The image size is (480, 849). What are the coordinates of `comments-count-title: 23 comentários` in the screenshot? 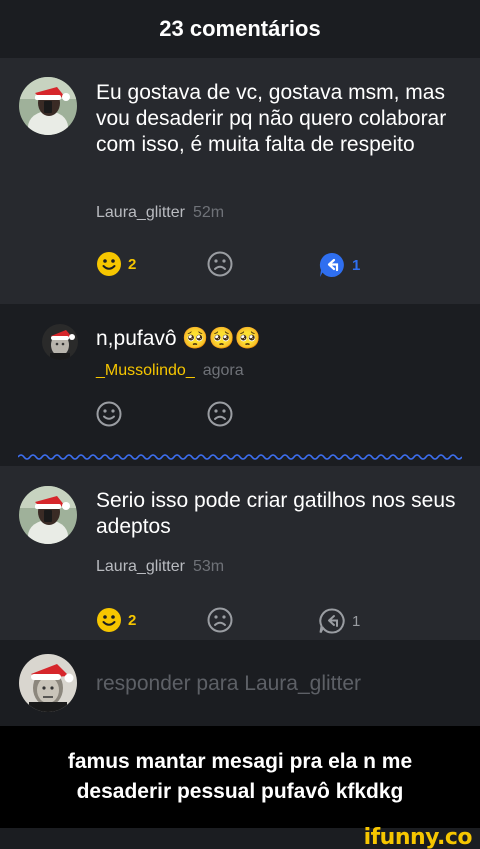 It's located at (240, 28).